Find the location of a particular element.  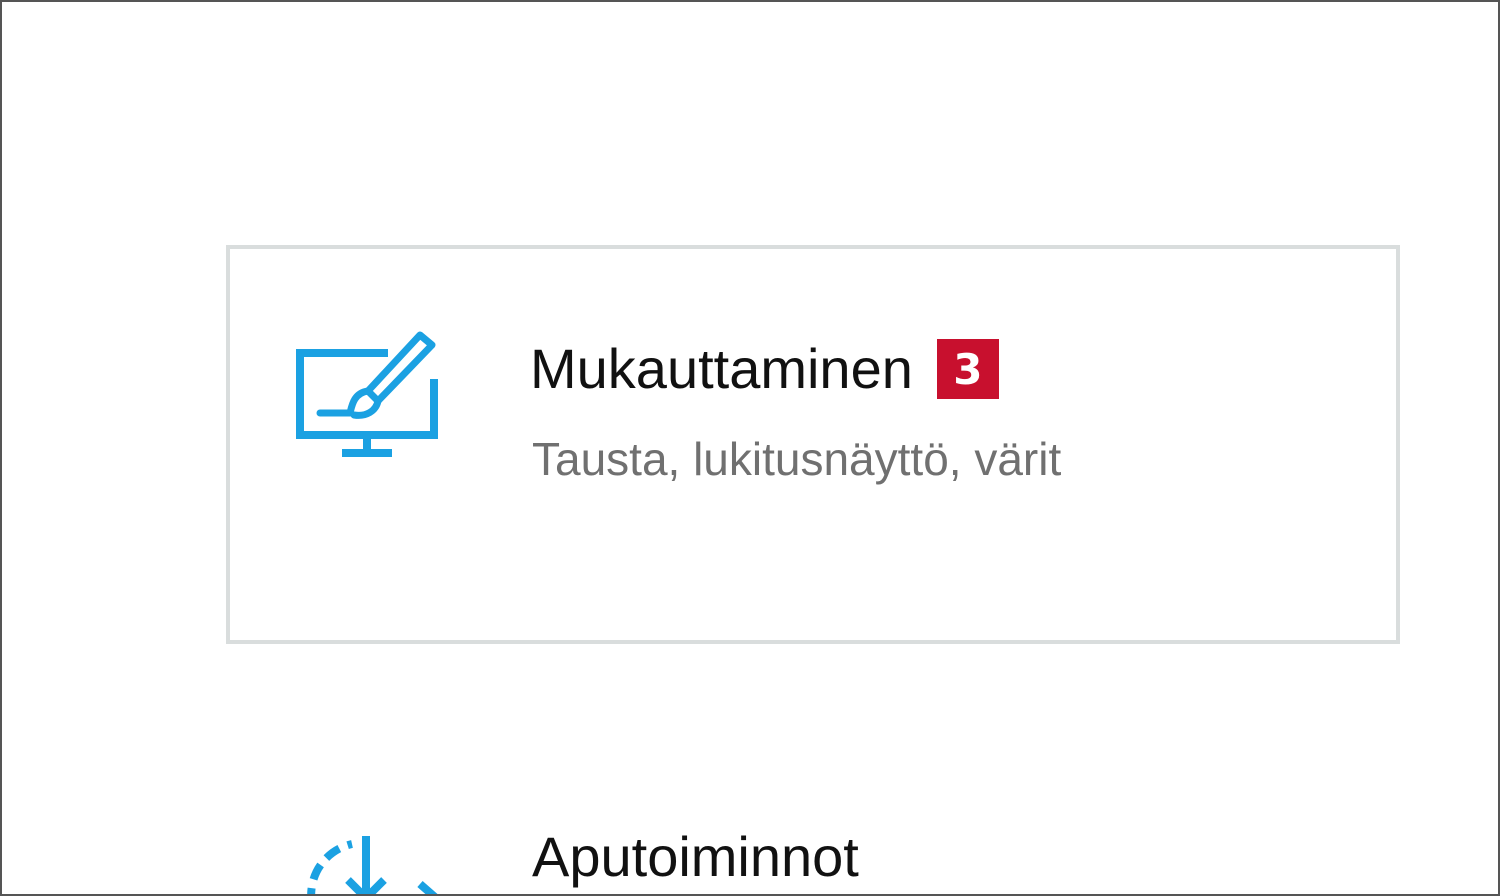

tile-title: Mukauttaminen is located at coordinates (721, 368).